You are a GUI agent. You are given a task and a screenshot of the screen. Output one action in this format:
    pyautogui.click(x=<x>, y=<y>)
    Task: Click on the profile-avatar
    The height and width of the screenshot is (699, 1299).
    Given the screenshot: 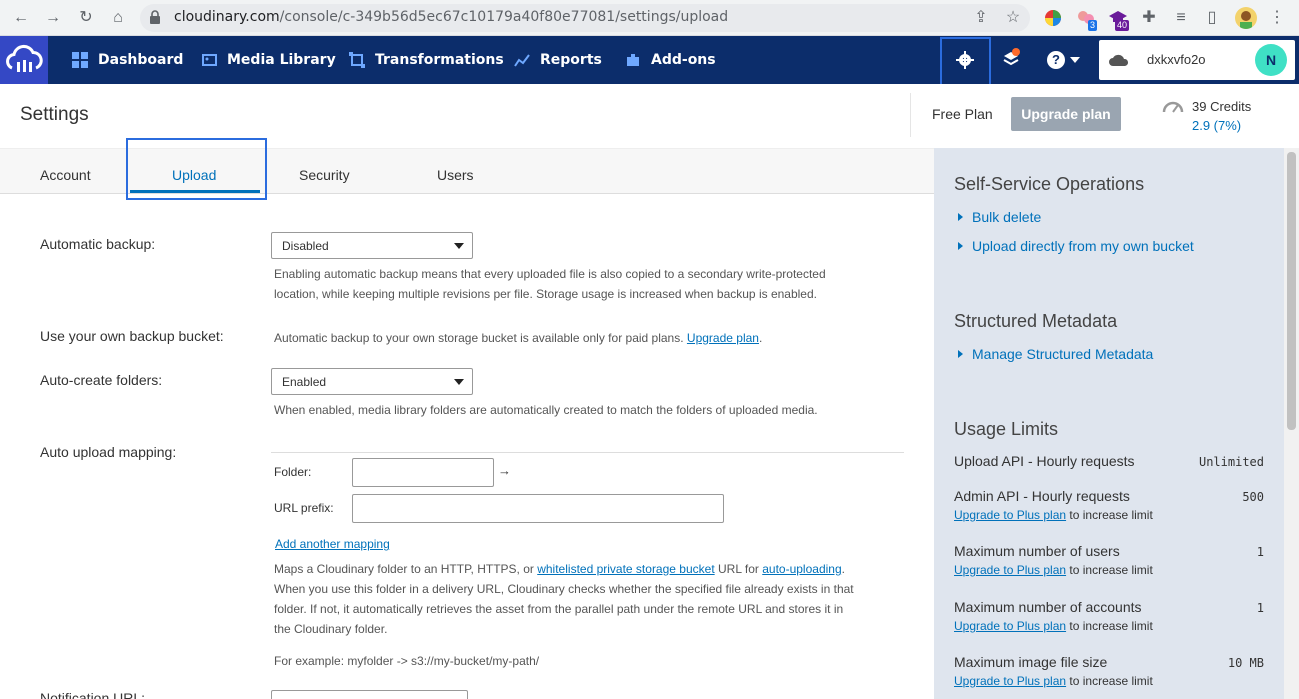 What is the action you would take?
    pyautogui.click(x=1246, y=18)
    